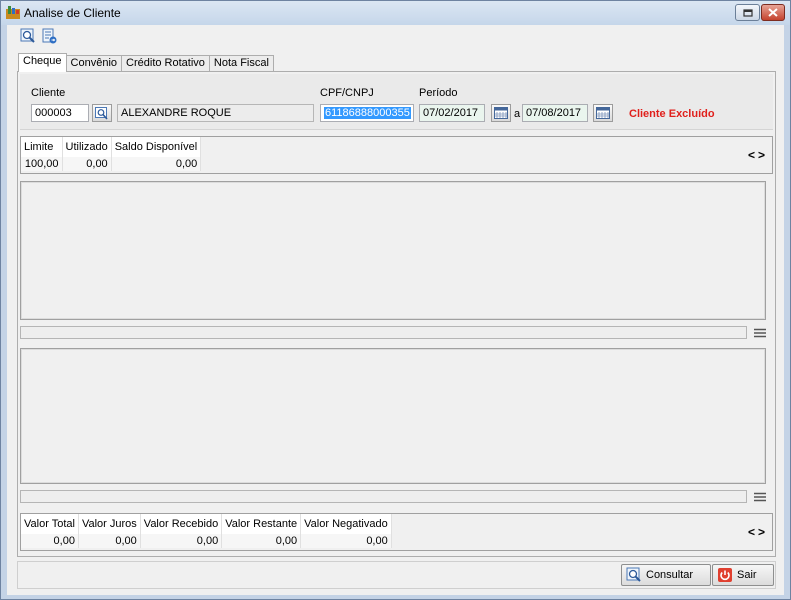 Image resolution: width=791 pixels, height=600 pixels. Describe the element at coordinates (452, 113) in the screenshot. I see `date-from-input: 07/02/2017` at that location.